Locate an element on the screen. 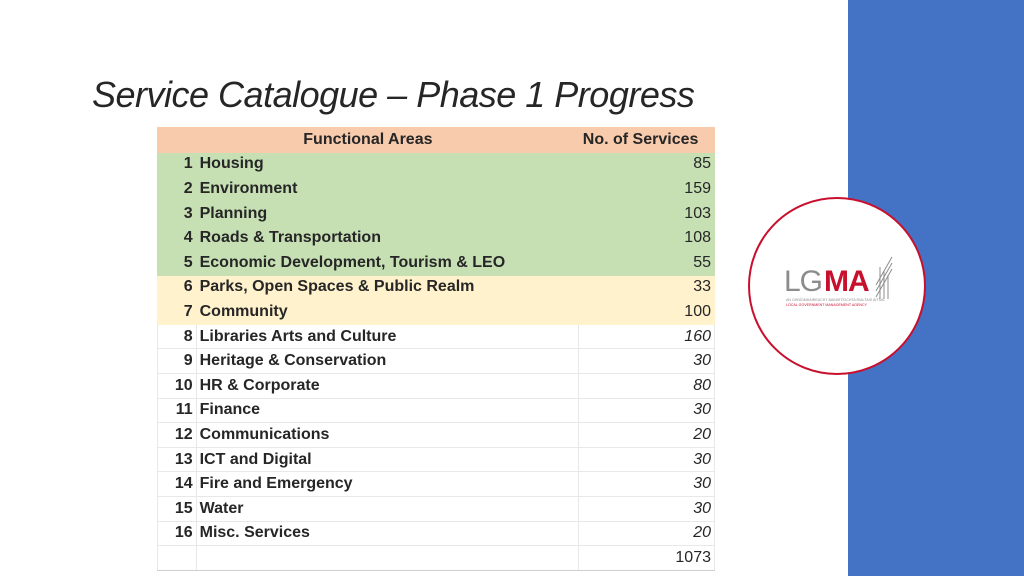 This screenshot has width=1024, height=576. row-number: 12 is located at coordinates (177, 435).